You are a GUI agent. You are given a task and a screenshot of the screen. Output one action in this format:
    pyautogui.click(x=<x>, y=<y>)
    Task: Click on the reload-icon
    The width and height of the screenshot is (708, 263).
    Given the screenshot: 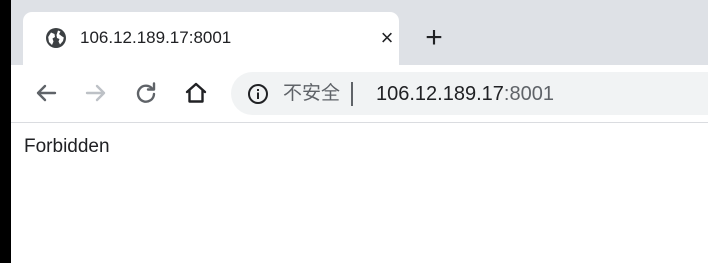 What is the action you would take?
    pyautogui.click(x=146, y=92)
    